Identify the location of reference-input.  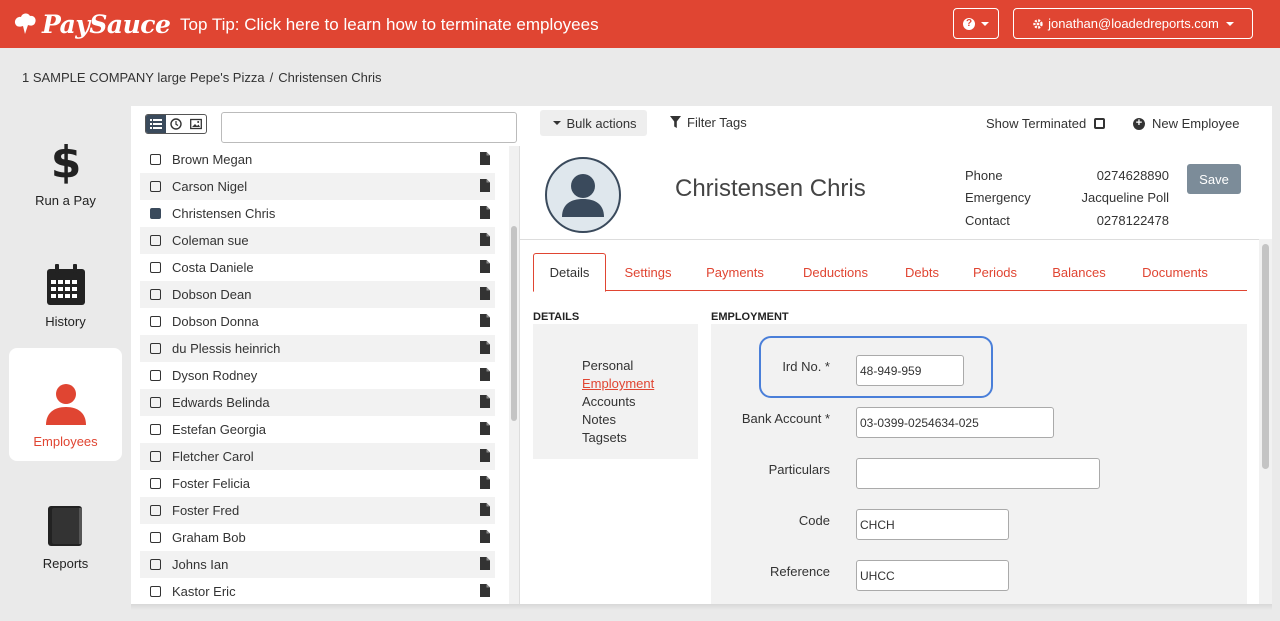
(932, 575).